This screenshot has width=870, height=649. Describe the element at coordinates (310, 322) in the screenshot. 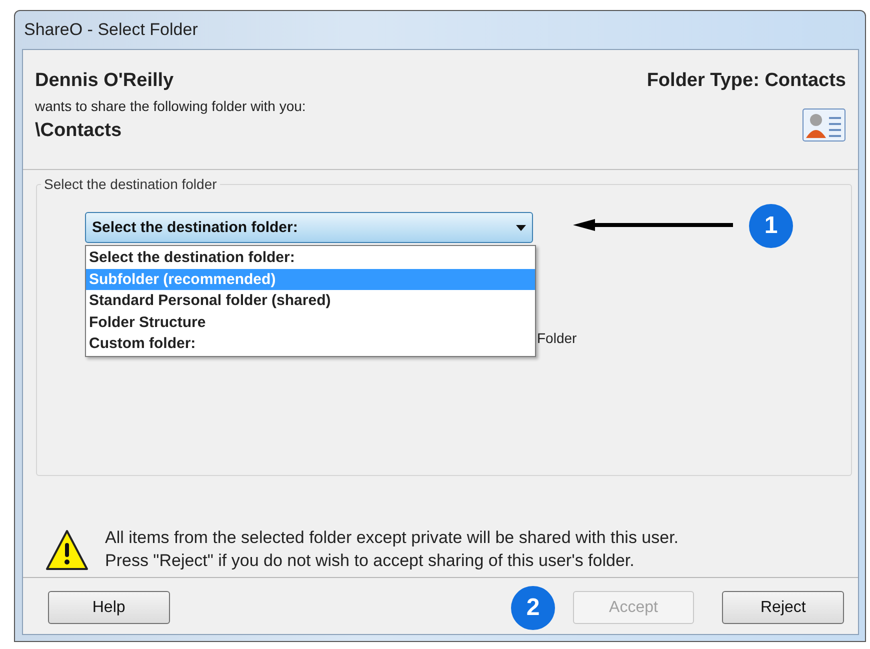

I see `dropdown-option: Folder Structure` at that location.